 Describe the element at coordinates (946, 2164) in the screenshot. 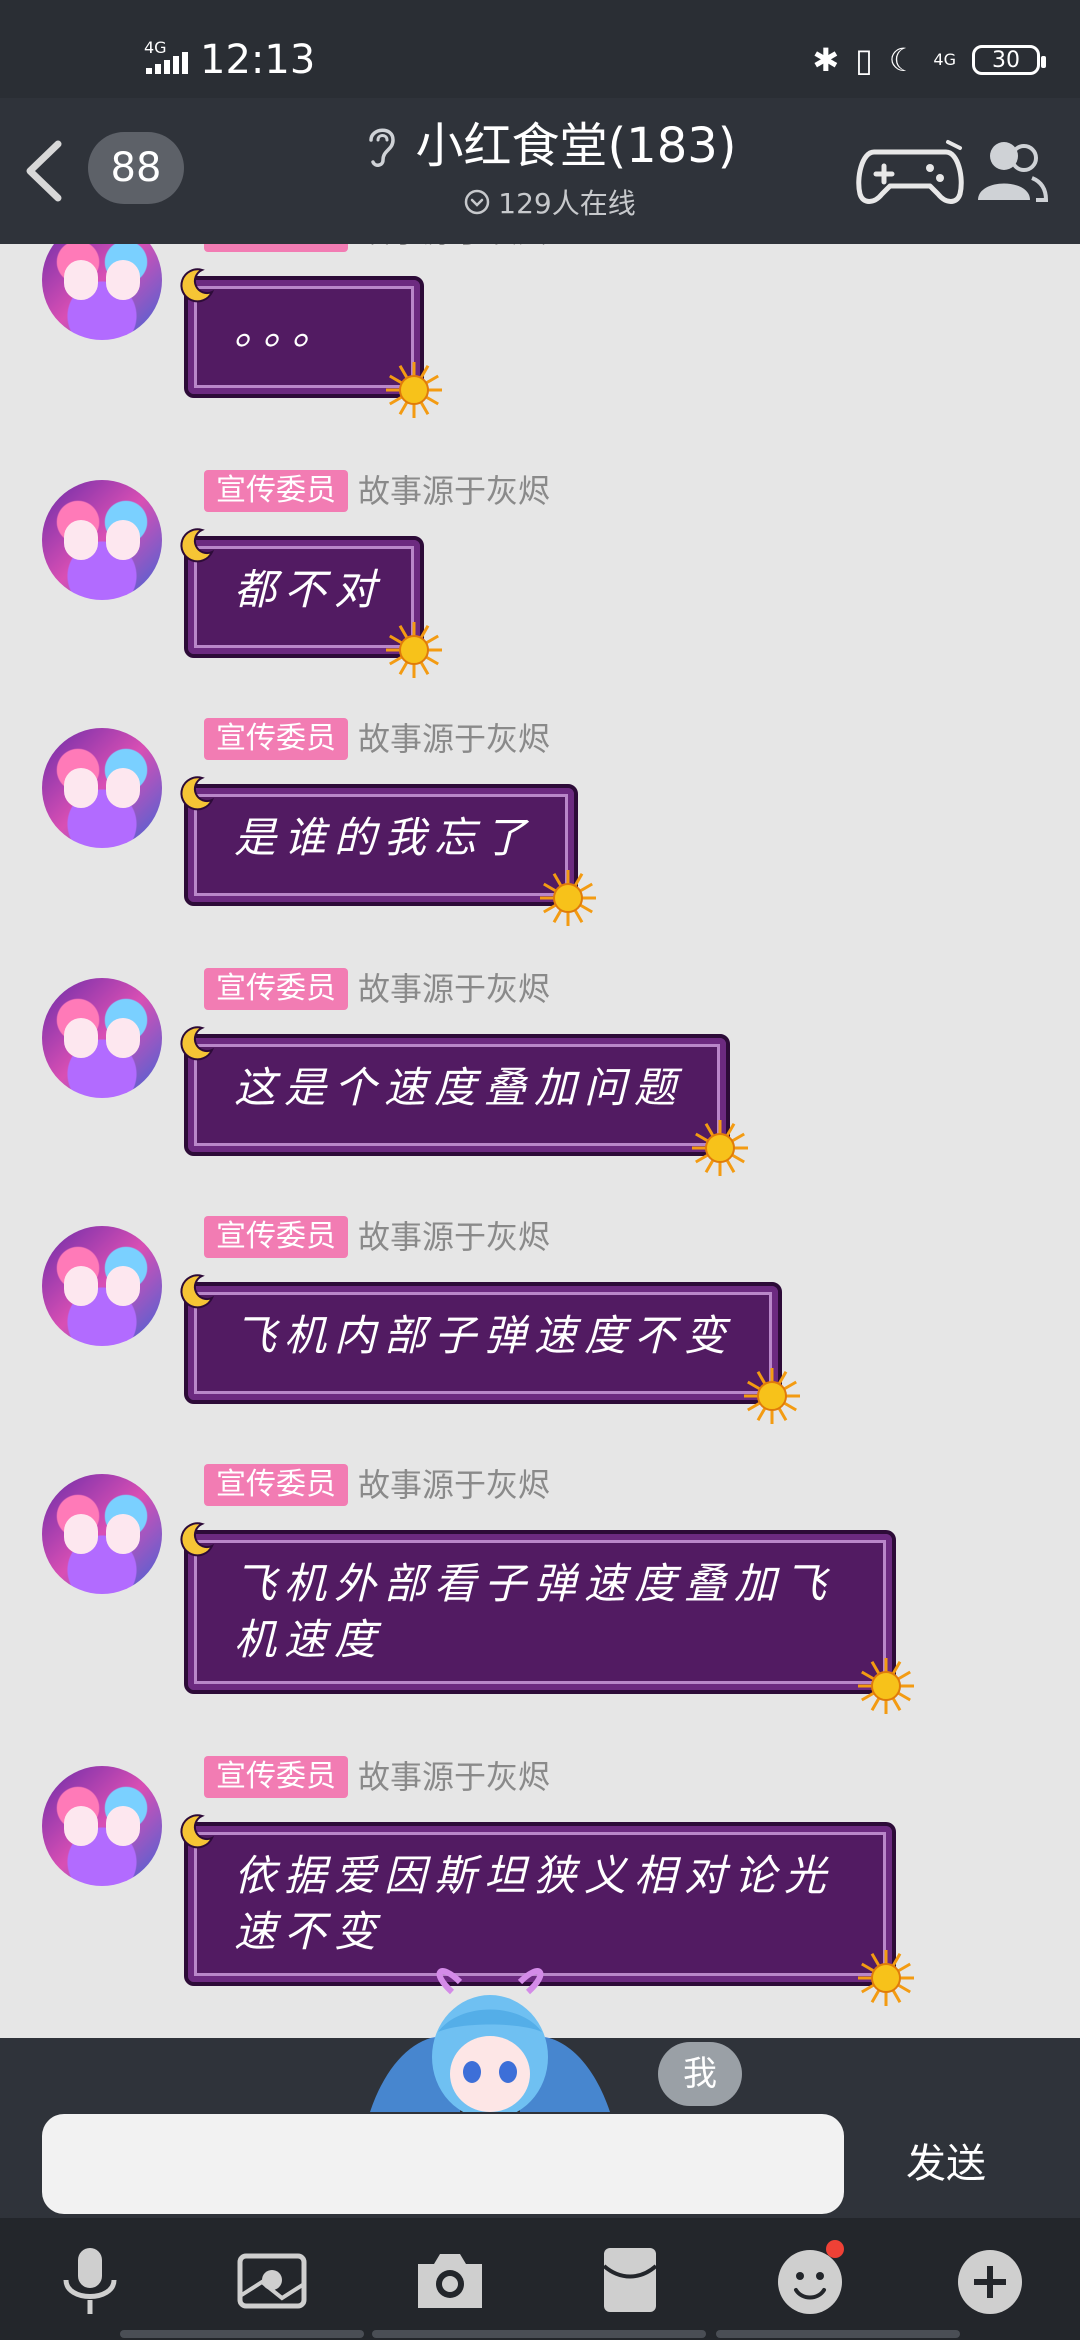

I see `send-button: 发送` at that location.